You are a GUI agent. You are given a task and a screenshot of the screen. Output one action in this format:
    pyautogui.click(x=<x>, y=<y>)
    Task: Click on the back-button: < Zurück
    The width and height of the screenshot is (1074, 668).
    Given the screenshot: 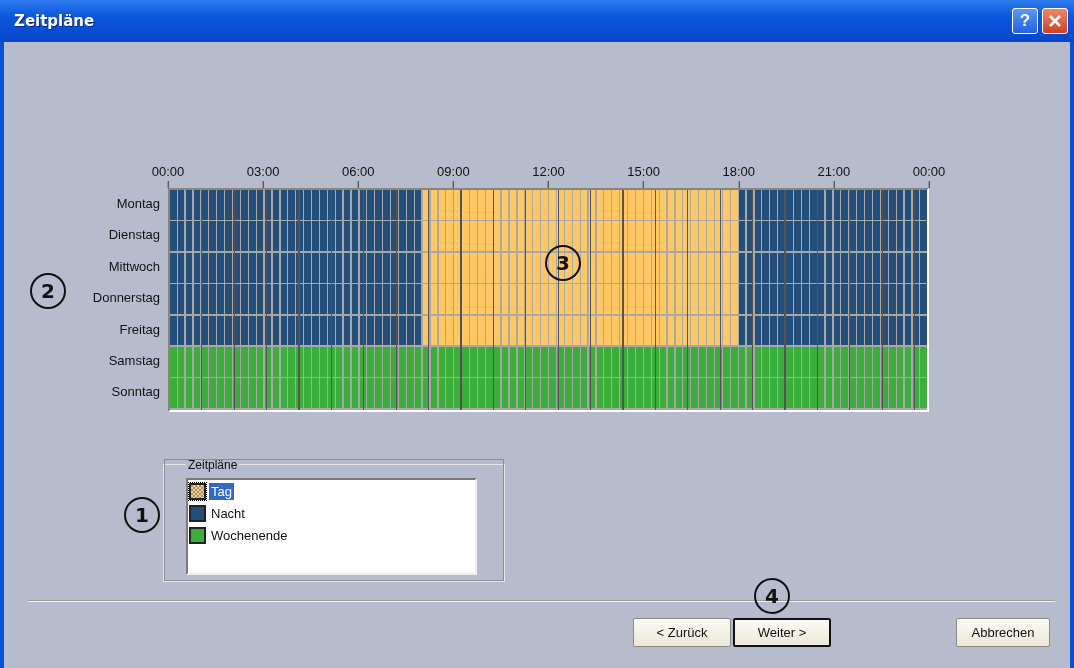 What is the action you would take?
    pyautogui.click(x=682, y=632)
    